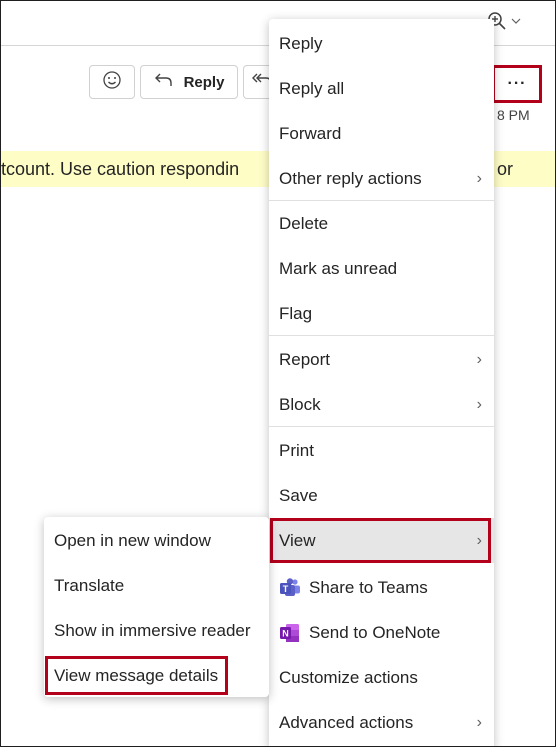 The image size is (556, 747). What do you see at coordinates (89, 585) in the screenshot?
I see `submenu-item-label: Translate` at bounding box center [89, 585].